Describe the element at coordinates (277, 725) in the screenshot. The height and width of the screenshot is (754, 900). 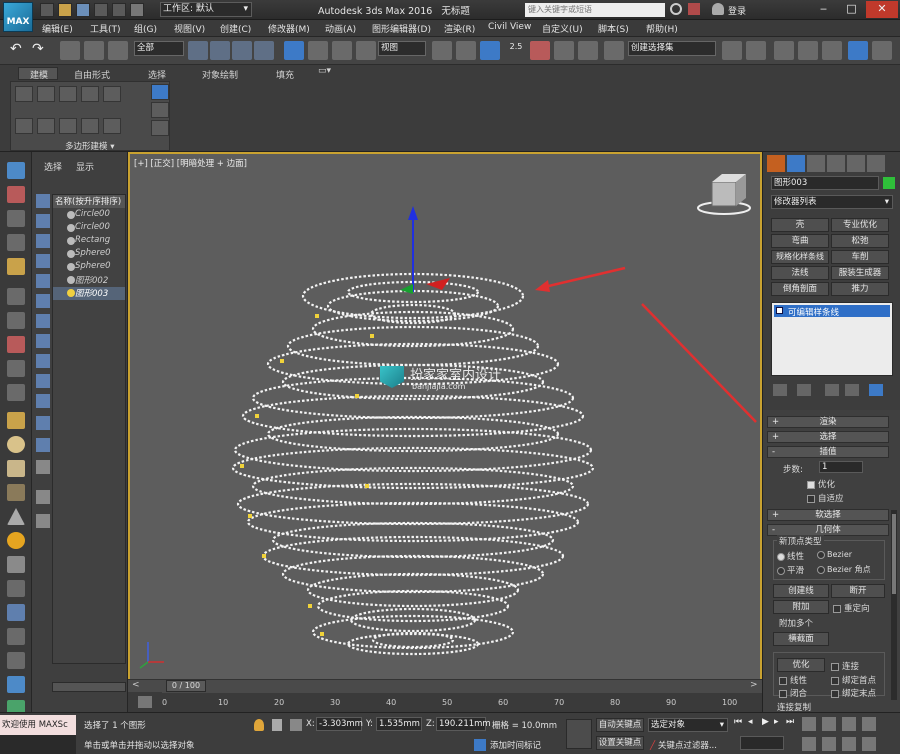
I see `selection-lock-icon` at that location.